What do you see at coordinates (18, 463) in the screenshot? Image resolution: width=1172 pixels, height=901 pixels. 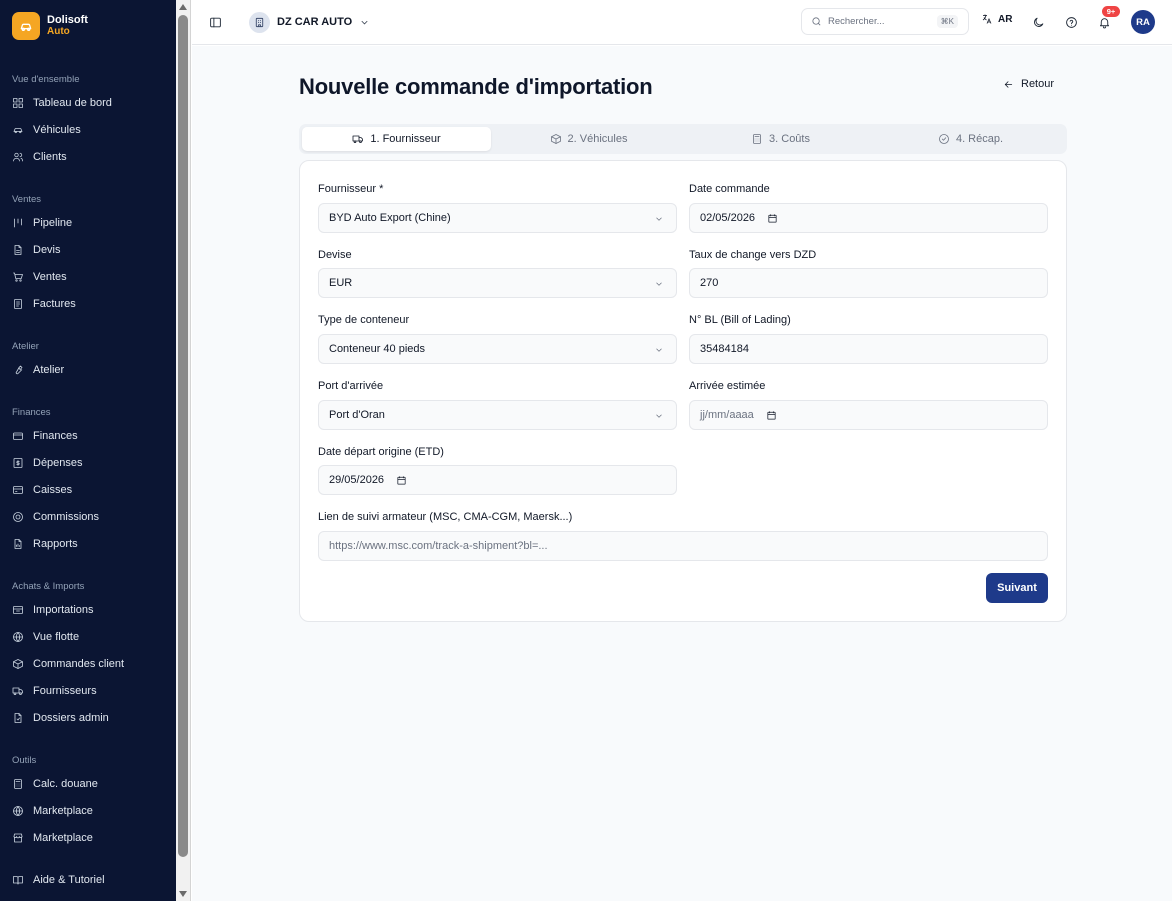 I see `banknote-icon` at bounding box center [18, 463].